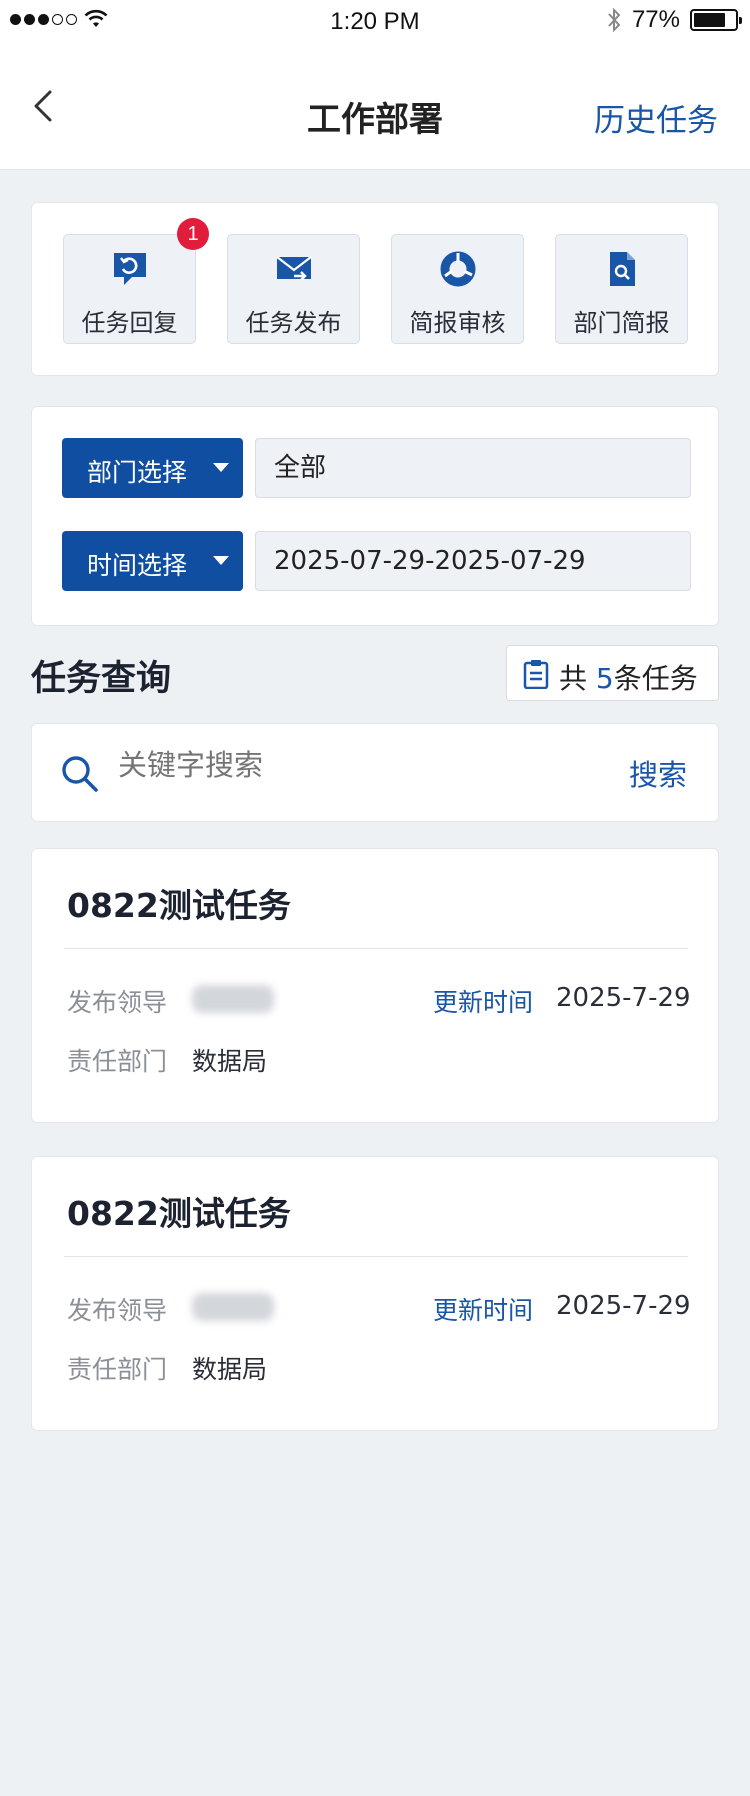 The image size is (750, 1796). Describe the element at coordinates (621, 289) in the screenshot. I see `department-brief-button: 部门简报` at that location.